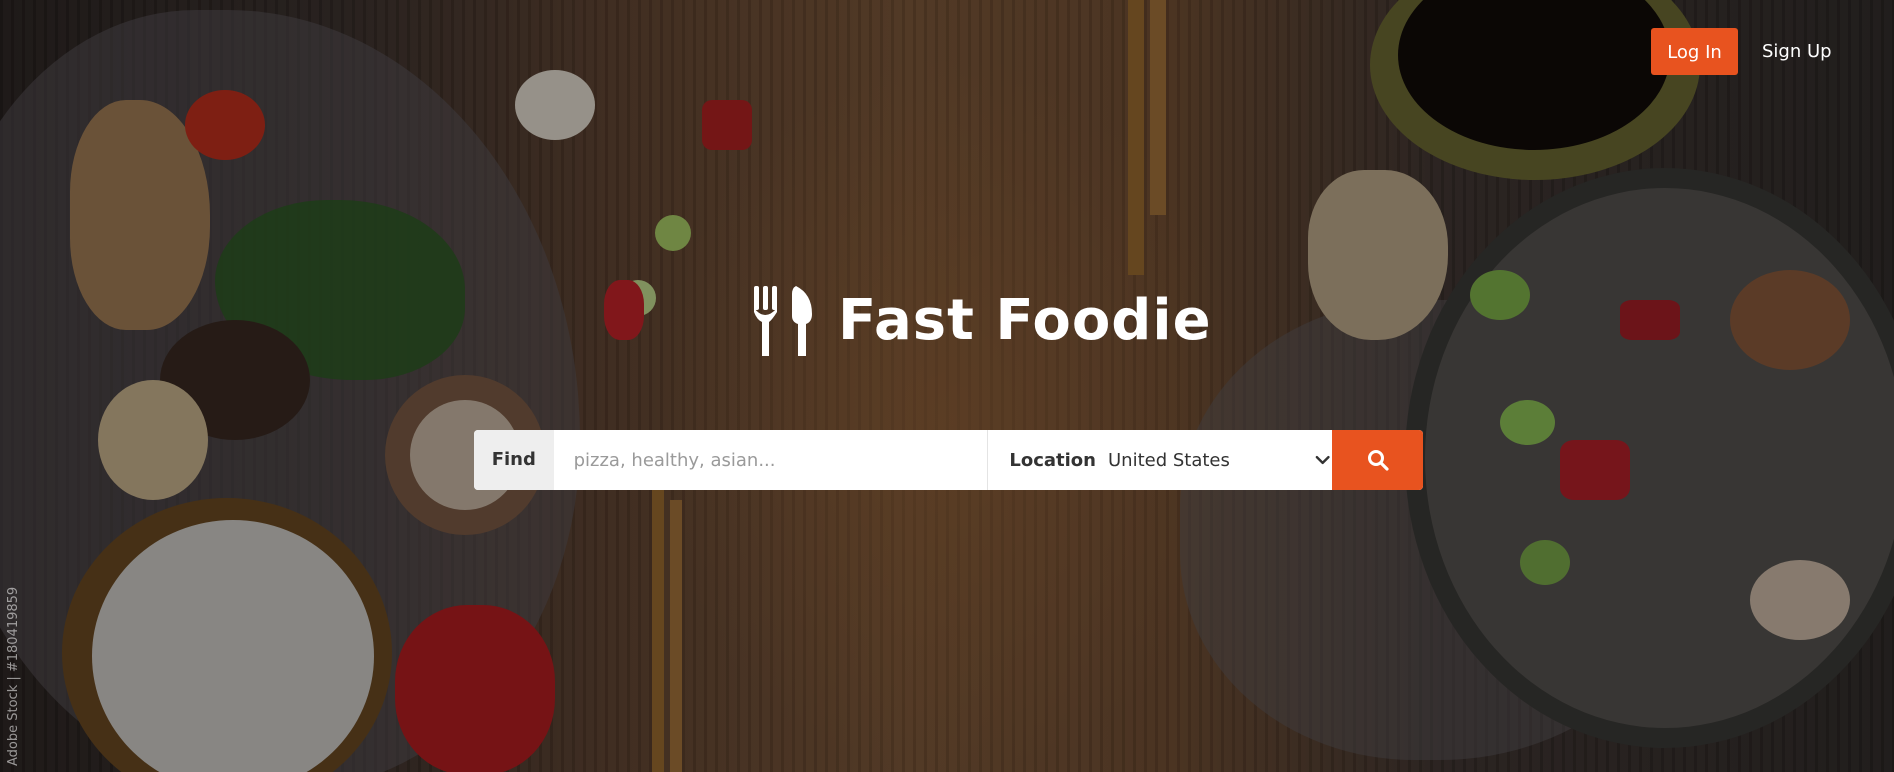  I want to click on chevron-down-icon, so click(1322, 460).